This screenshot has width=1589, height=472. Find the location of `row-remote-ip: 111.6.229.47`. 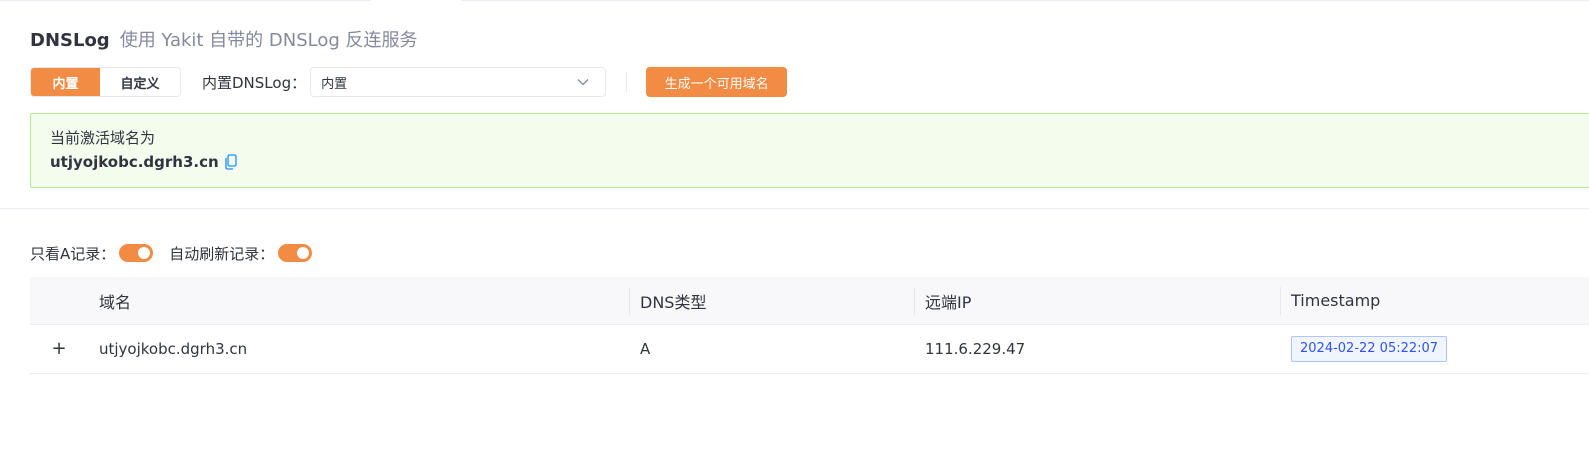

row-remote-ip: 111.6.229.47 is located at coordinates (975, 349).